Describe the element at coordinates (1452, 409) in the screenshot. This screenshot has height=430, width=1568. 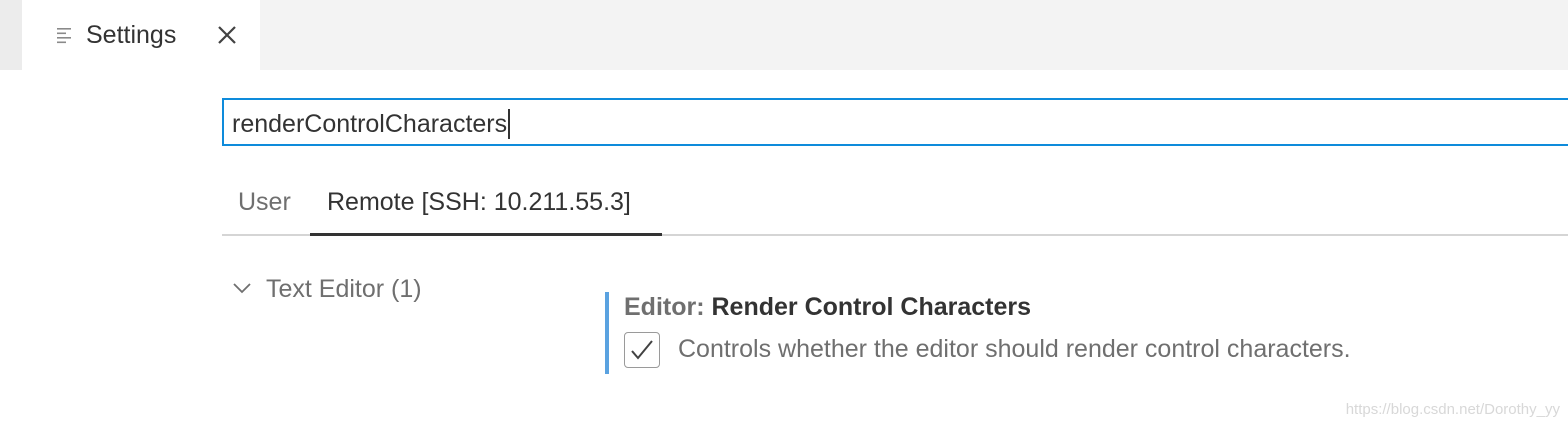
I see `watermark: https://blog.csdn.net/Dorothy_yy` at that location.